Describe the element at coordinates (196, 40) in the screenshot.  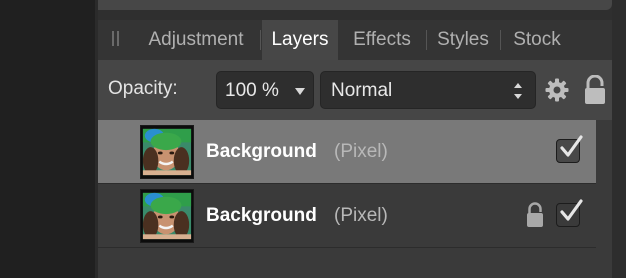
I see `tab-adjustment: Adjustment` at that location.